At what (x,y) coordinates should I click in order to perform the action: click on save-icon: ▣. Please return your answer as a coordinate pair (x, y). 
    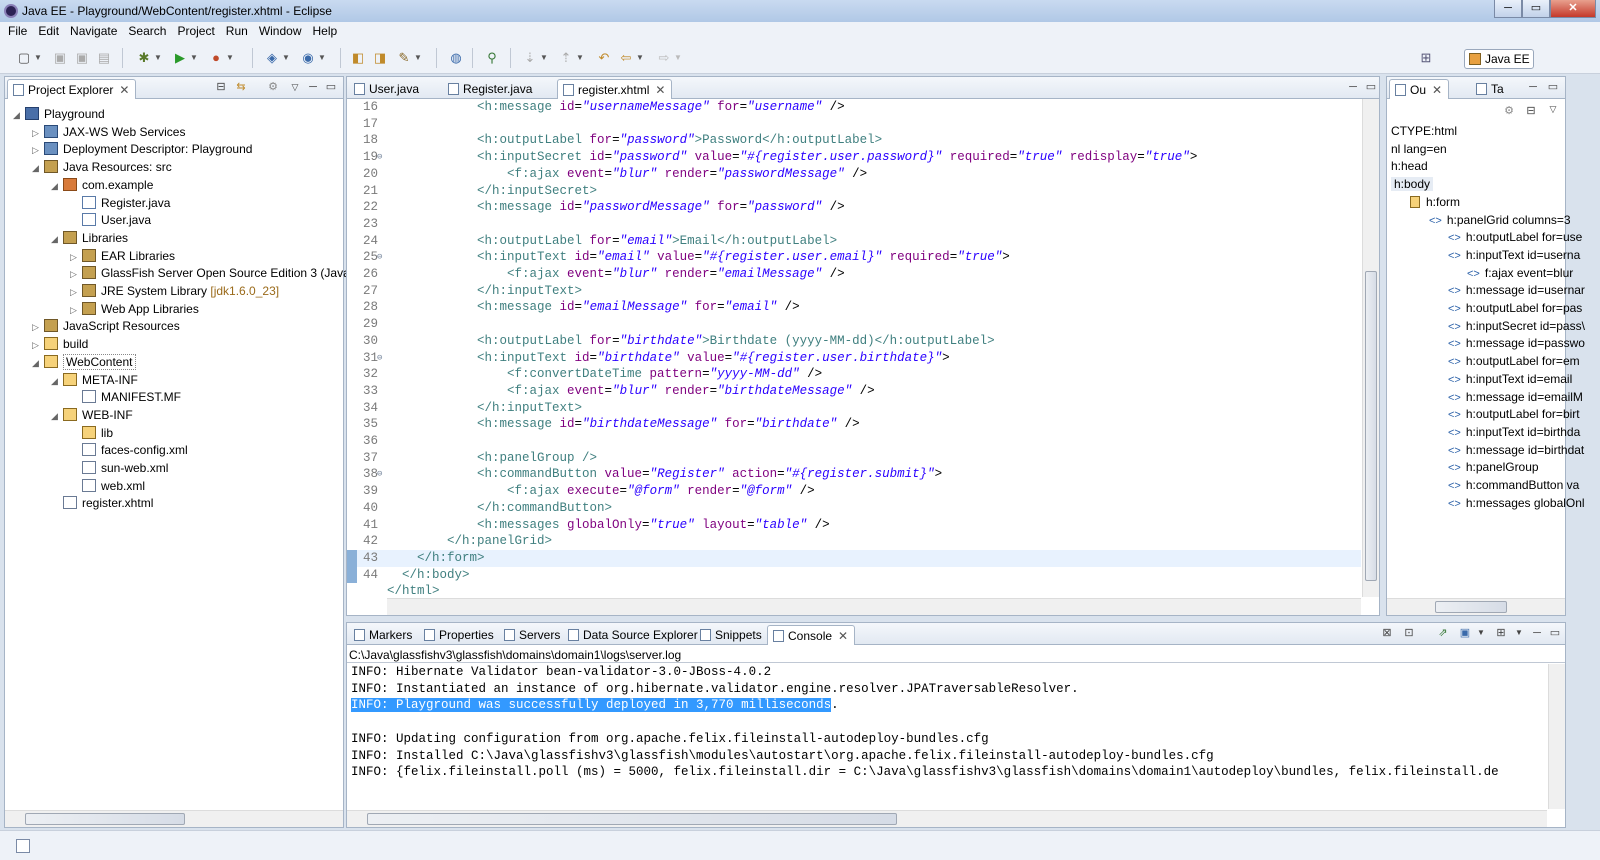
    Looking at the image, I should click on (60, 58).